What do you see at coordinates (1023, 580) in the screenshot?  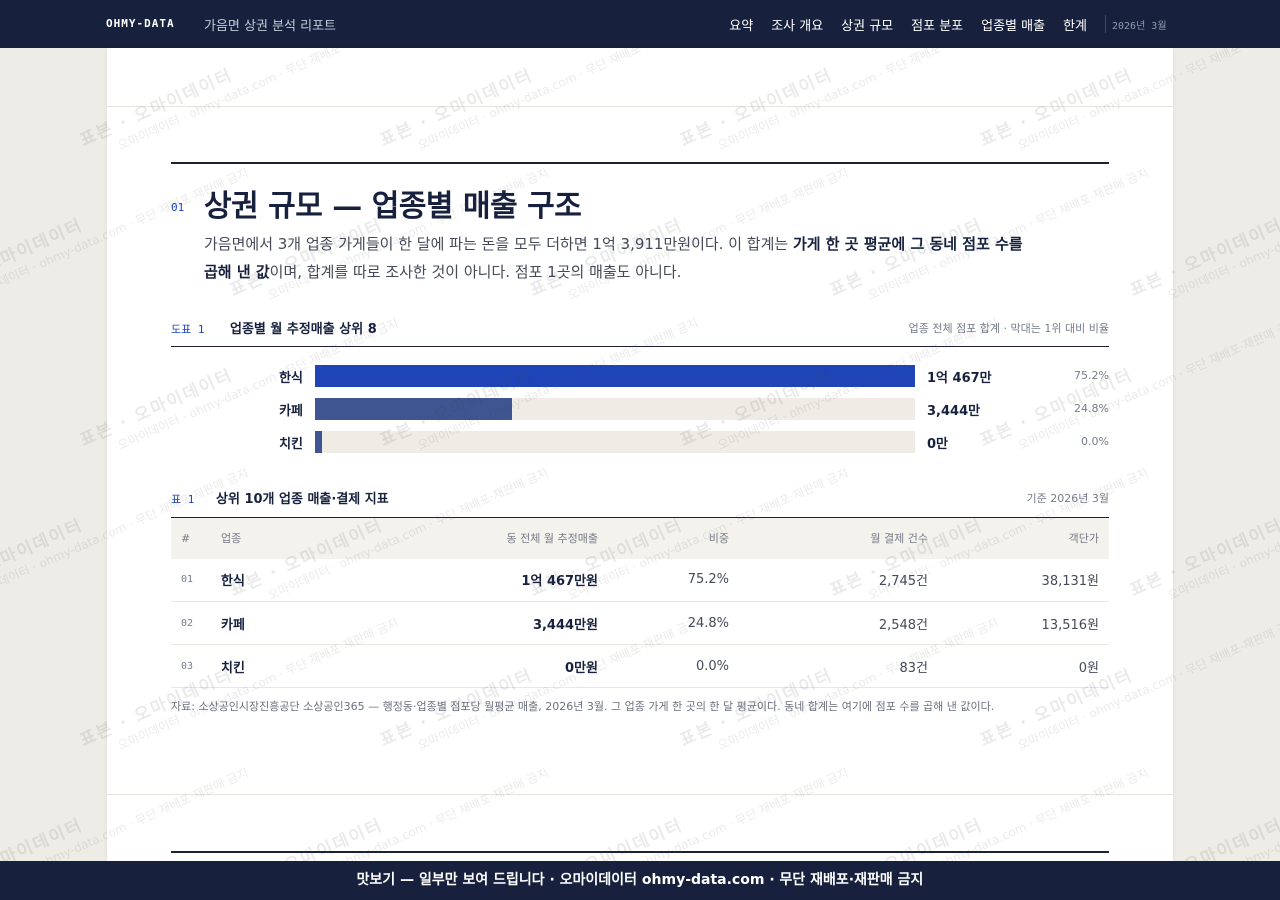 I see `cell-avg-ticket: 38,131원` at bounding box center [1023, 580].